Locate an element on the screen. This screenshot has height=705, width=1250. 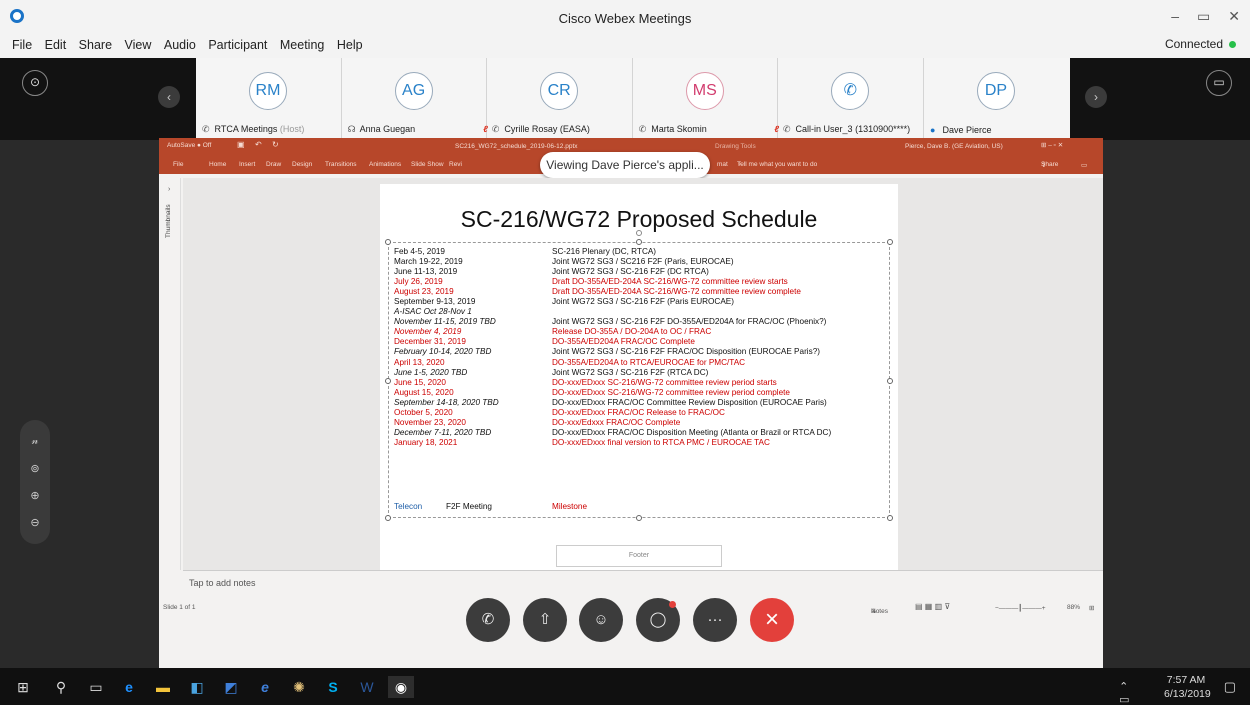
participant-tile: AG ☊ Anna Guegan is located at coordinates (414, 99).